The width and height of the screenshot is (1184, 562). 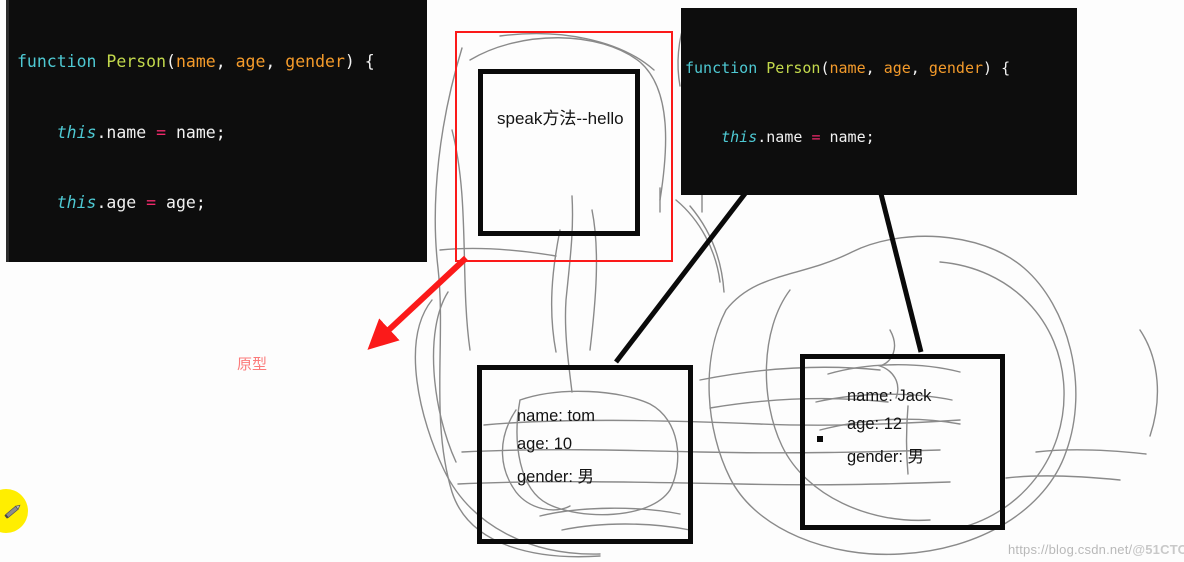 I want to click on speak-method-box: speak方法--hello, so click(x=559, y=152).